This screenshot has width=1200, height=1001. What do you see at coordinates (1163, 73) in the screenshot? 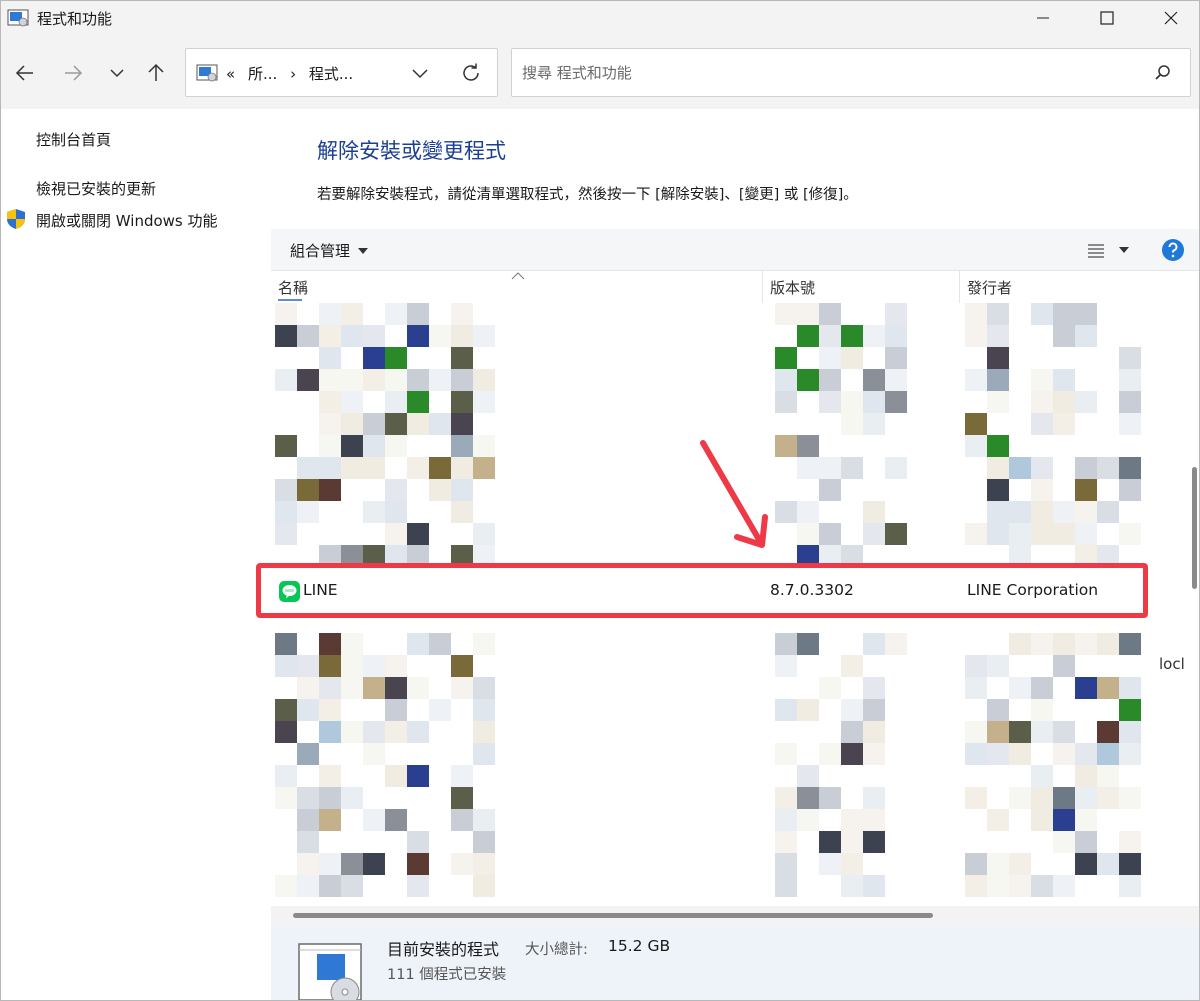
I see `search-icon` at bounding box center [1163, 73].